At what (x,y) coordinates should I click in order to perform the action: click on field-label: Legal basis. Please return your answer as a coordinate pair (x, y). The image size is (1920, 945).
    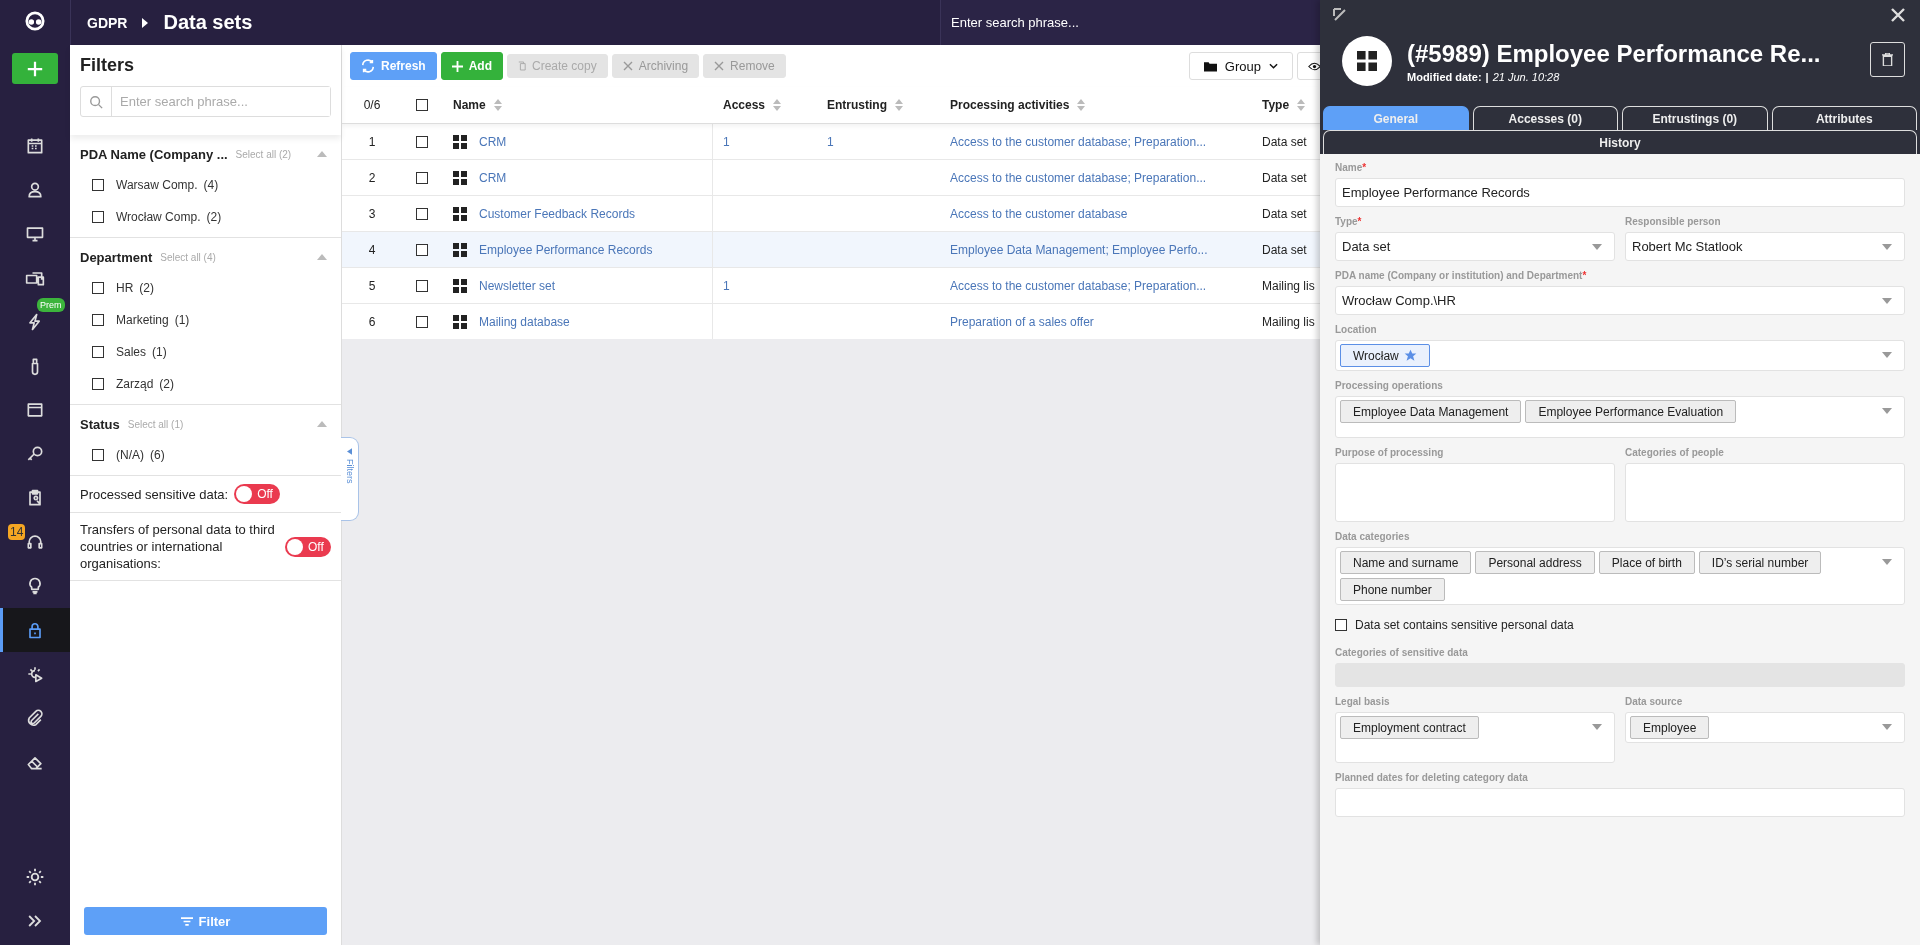
    Looking at the image, I should click on (1363, 701).